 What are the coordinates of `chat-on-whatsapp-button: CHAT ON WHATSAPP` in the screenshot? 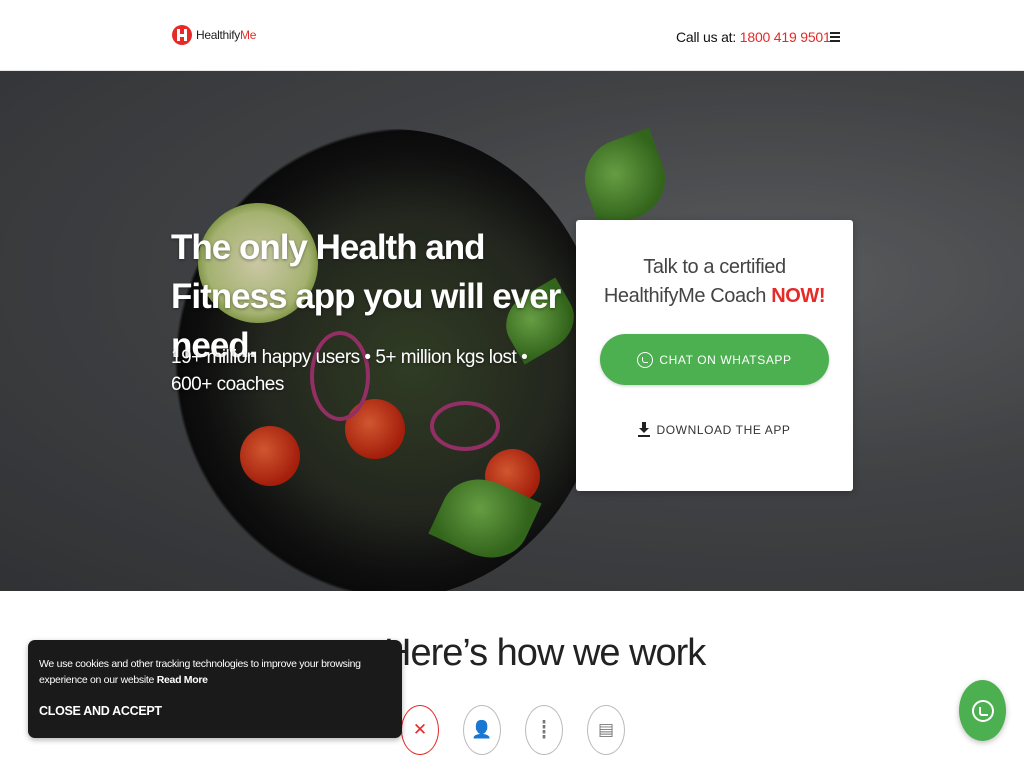 It's located at (714, 359).